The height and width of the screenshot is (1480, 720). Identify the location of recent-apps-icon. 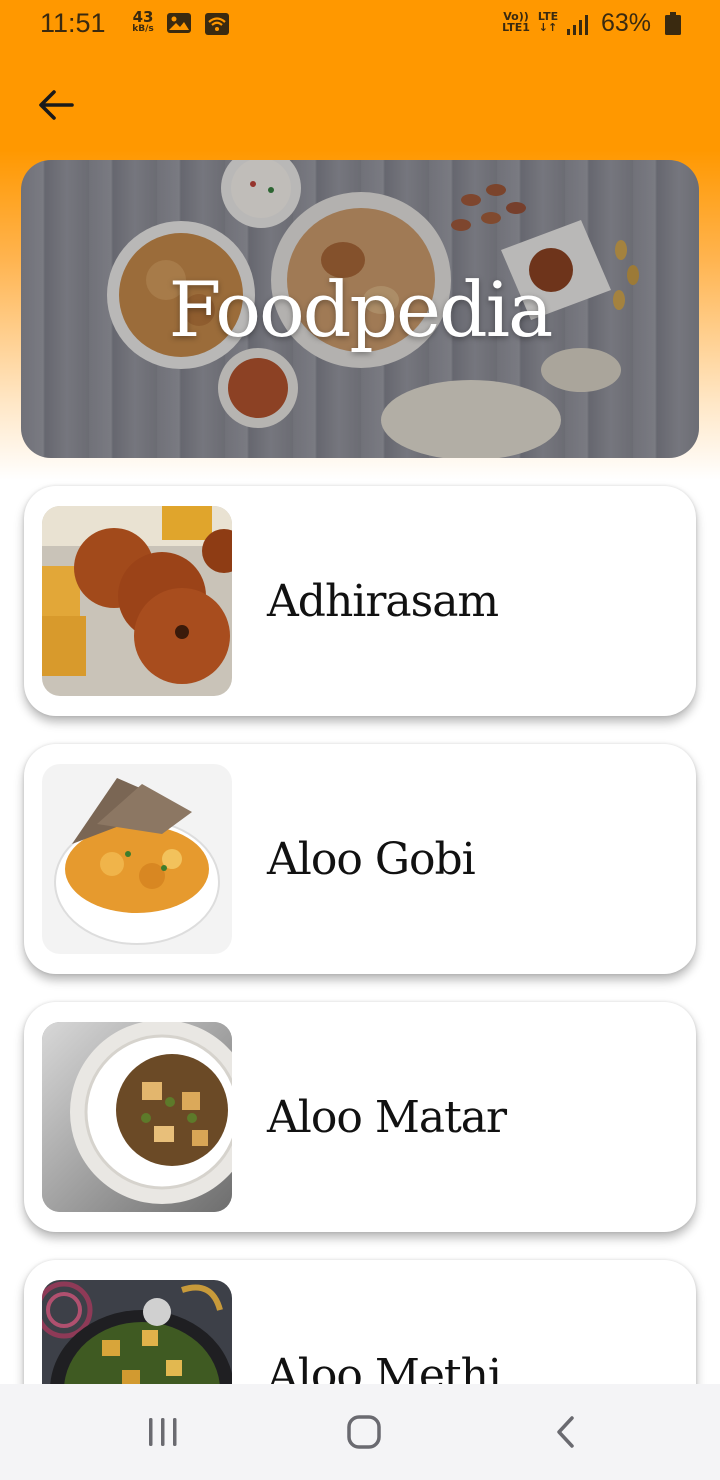
(163, 1432).